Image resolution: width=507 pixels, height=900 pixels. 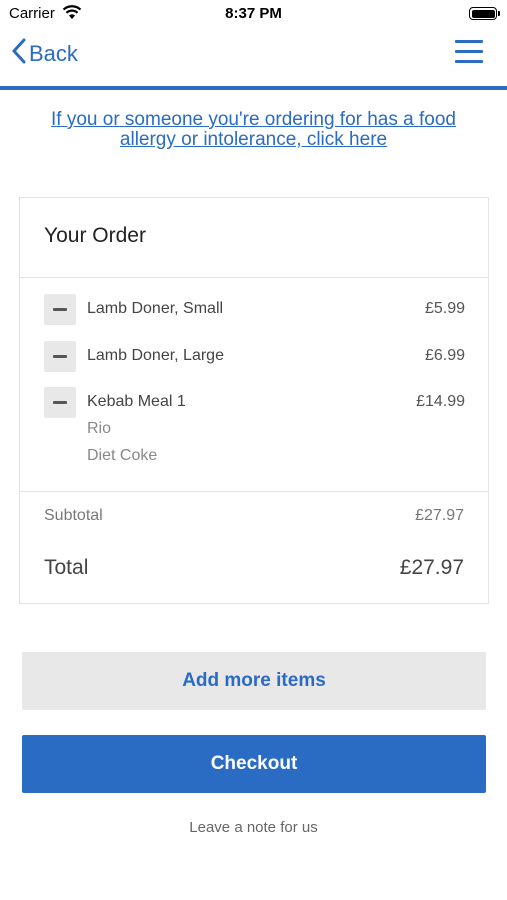 What do you see at coordinates (253, 57) in the screenshot?
I see `navigation-bar: Back` at bounding box center [253, 57].